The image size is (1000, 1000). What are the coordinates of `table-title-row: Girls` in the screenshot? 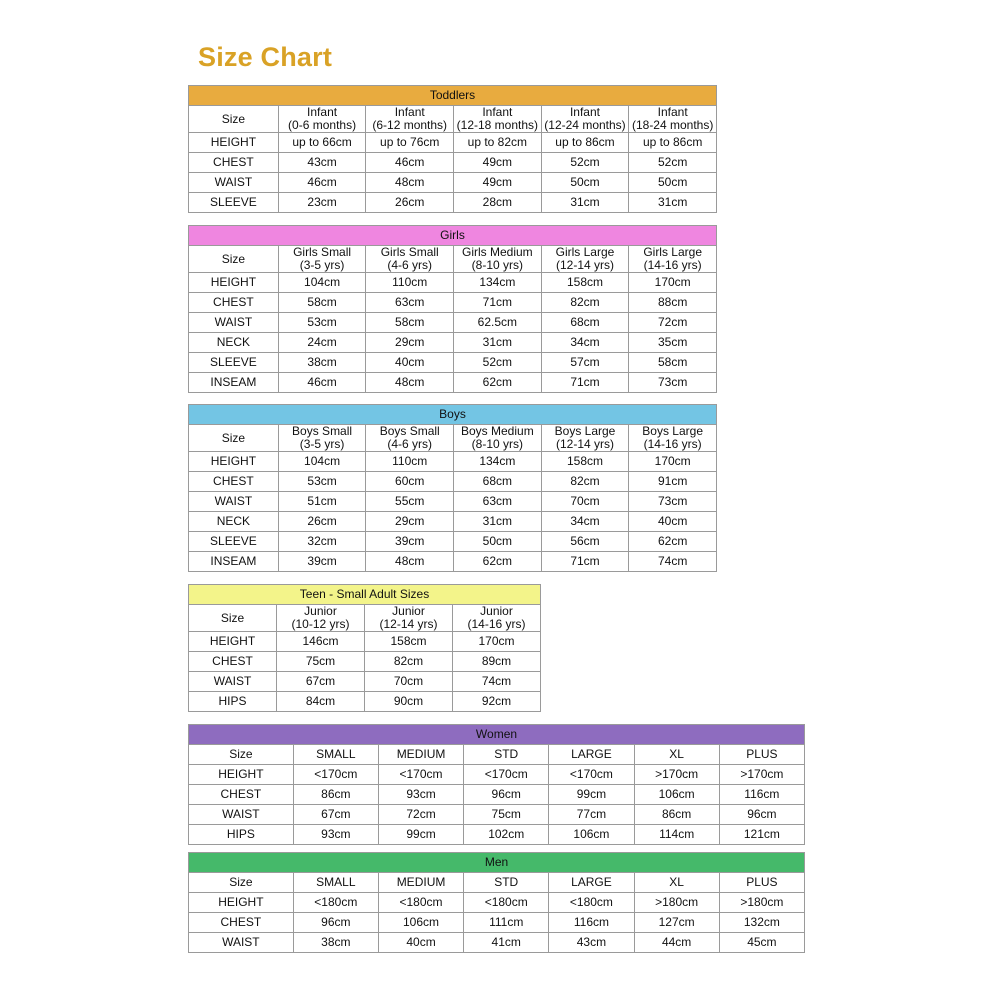 It's located at (452, 235).